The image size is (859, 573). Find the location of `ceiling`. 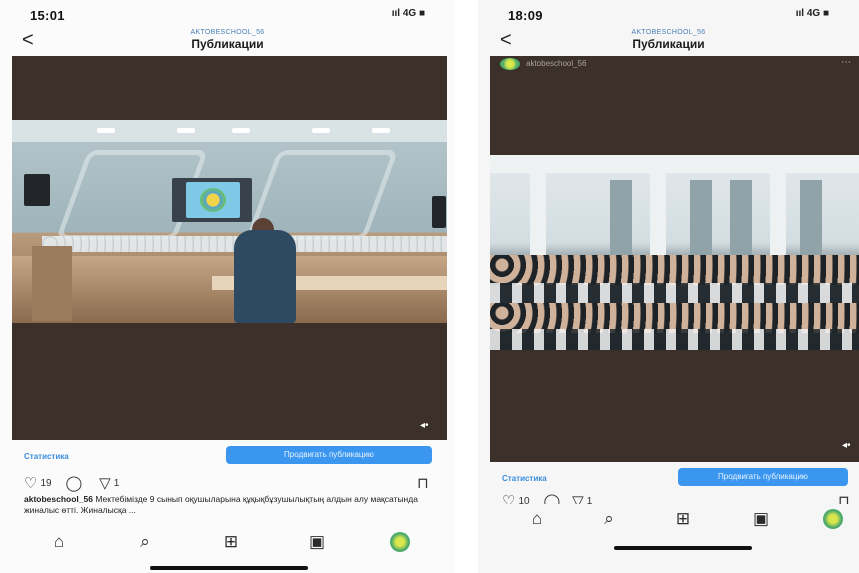

ceiling is located at coordinates (674, 164).